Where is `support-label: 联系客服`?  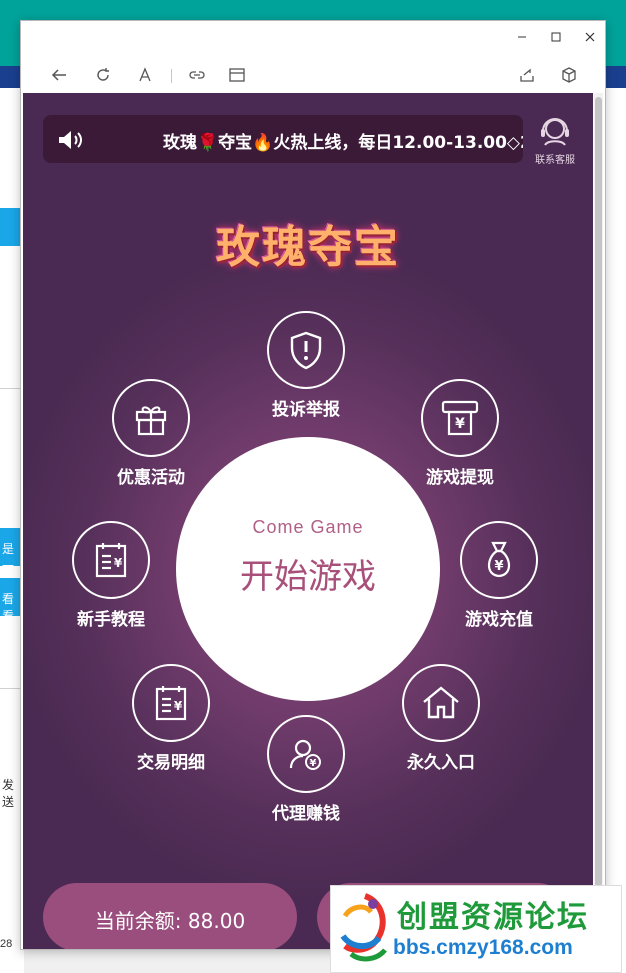 support-label: 联系客服 is located at coordinates (555, 160).